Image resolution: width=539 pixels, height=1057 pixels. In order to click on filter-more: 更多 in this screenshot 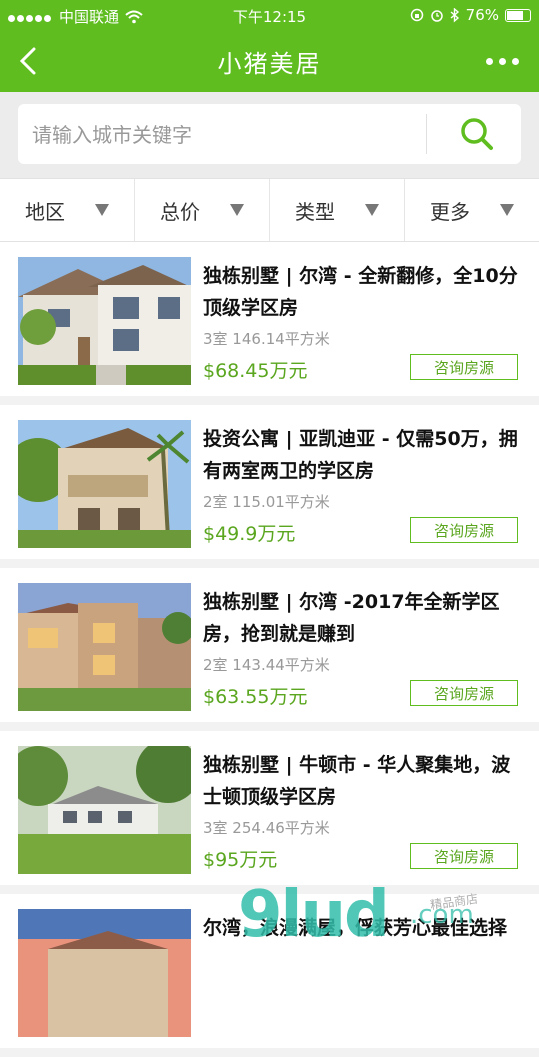, I will do `click(472, 210)`.